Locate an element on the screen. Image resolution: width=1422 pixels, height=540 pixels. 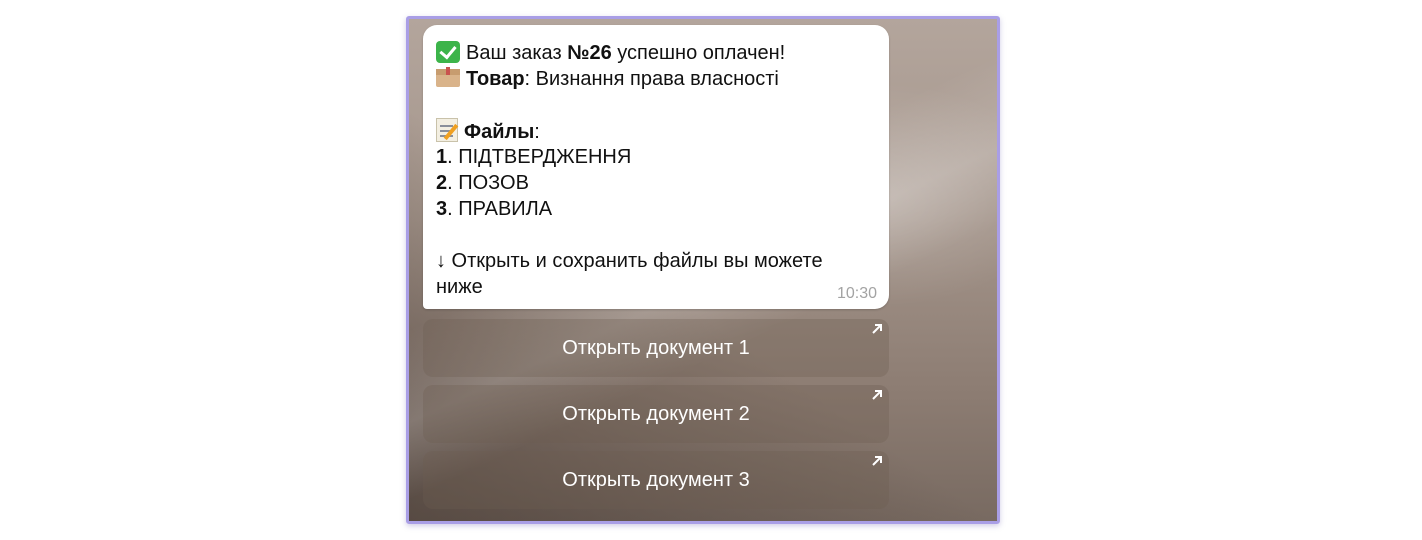
open-document-2-button: Открыть документ 2 is located at coordinates (656, 414).